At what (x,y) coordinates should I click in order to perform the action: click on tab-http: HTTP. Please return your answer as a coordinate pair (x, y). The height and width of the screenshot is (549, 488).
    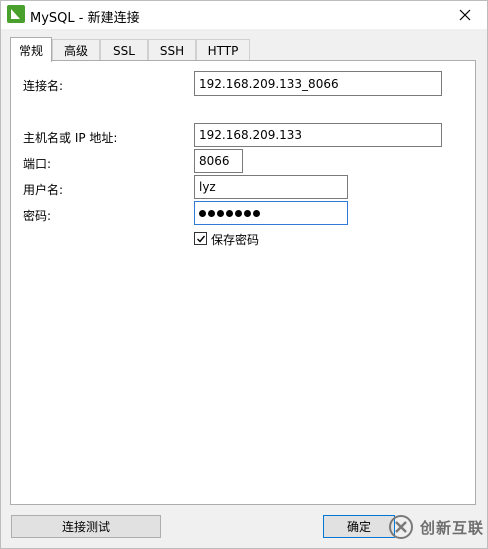
    Looking at the image, I should click on (223, 50).